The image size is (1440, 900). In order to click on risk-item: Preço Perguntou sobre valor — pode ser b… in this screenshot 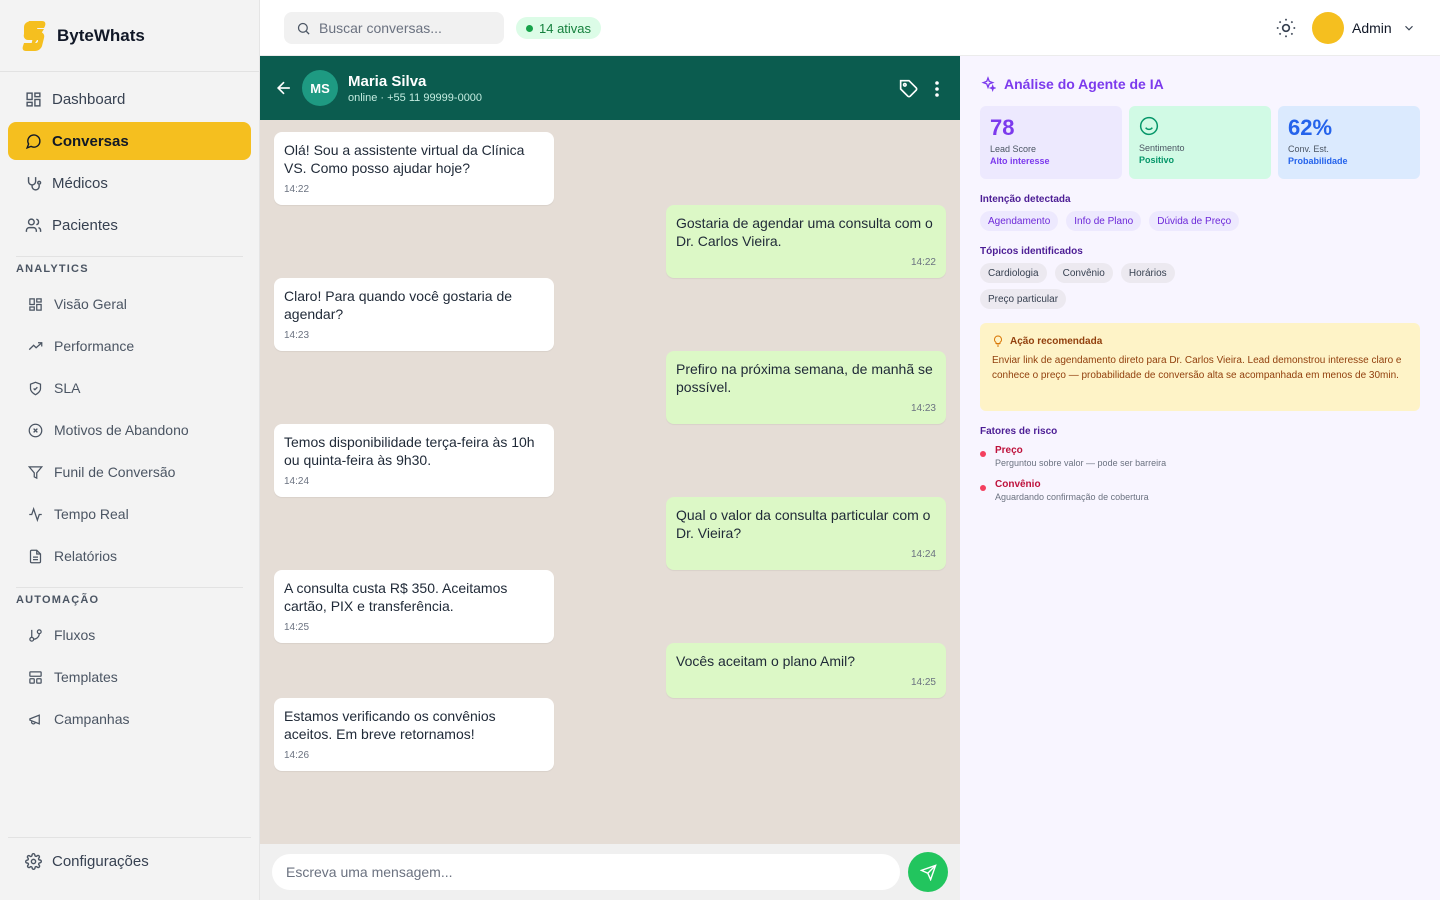, I will do `click(1073, 456)`.